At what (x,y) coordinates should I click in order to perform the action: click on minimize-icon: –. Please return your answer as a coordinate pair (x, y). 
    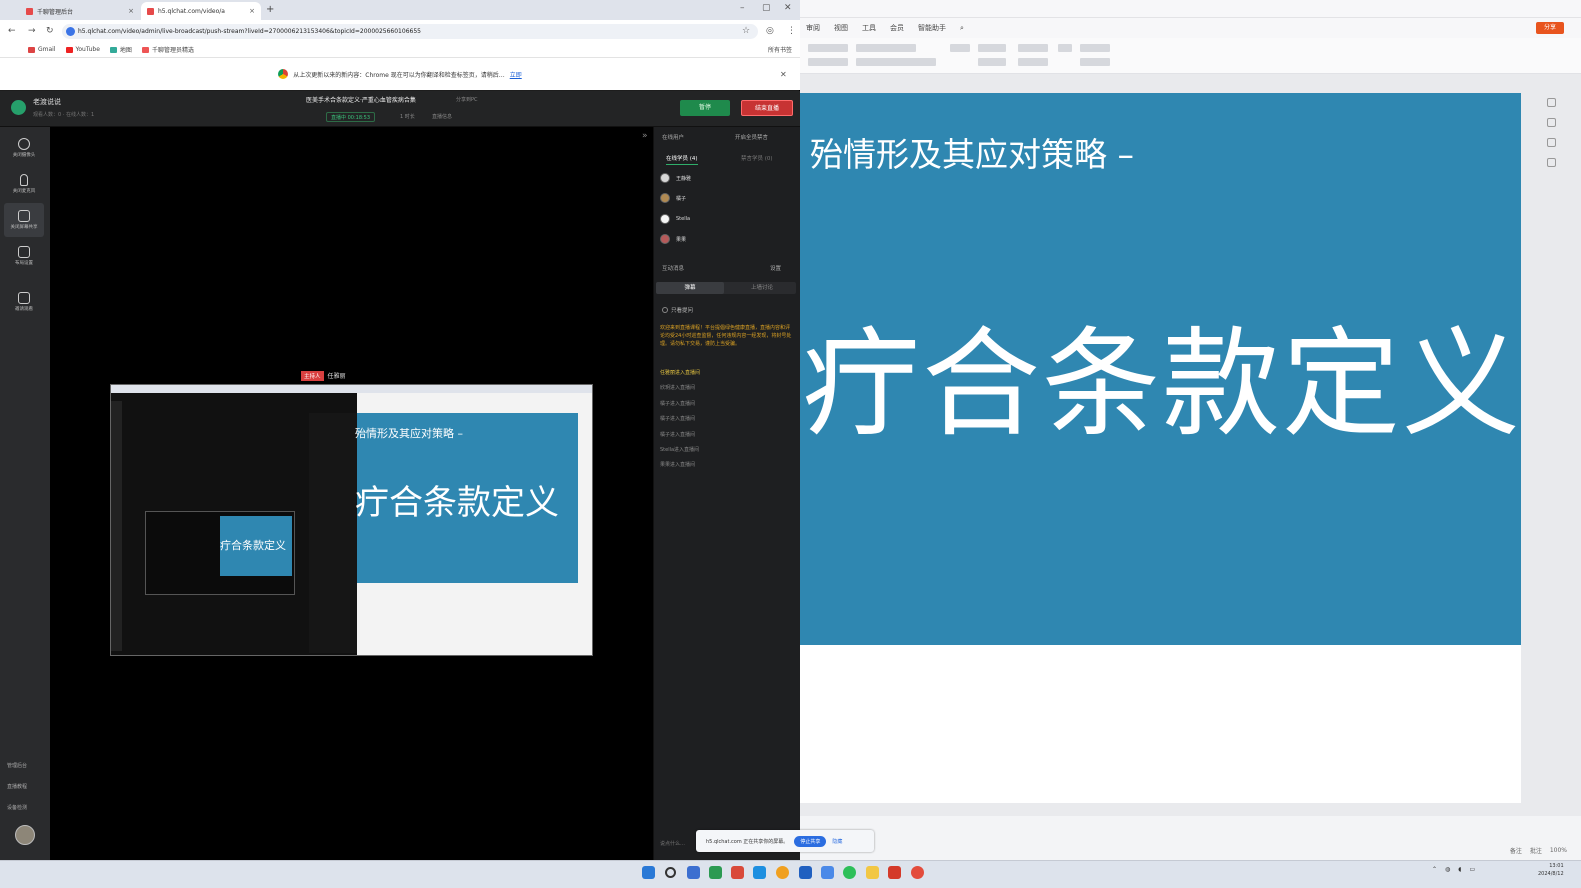
    Looking at the image, I should click on (742, 8).